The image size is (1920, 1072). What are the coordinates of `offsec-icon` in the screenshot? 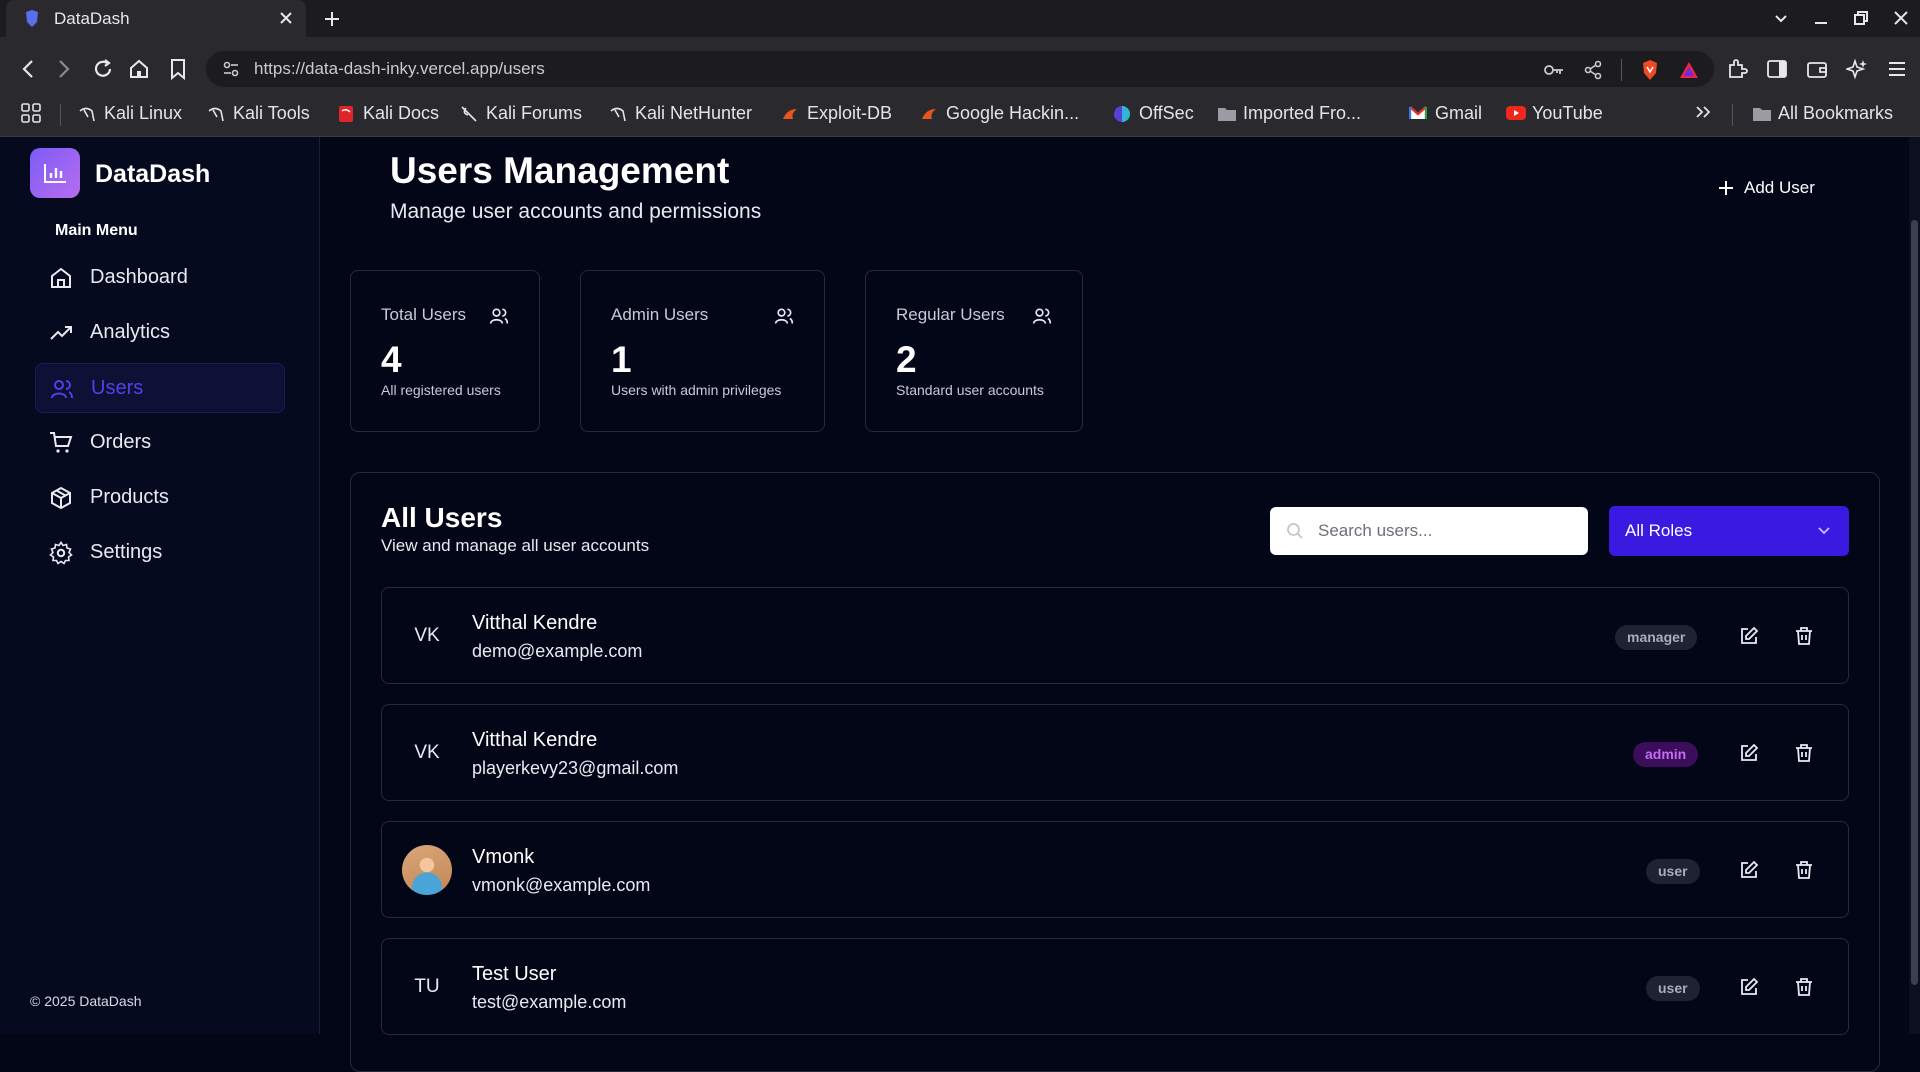 It's located at (1122, 114).